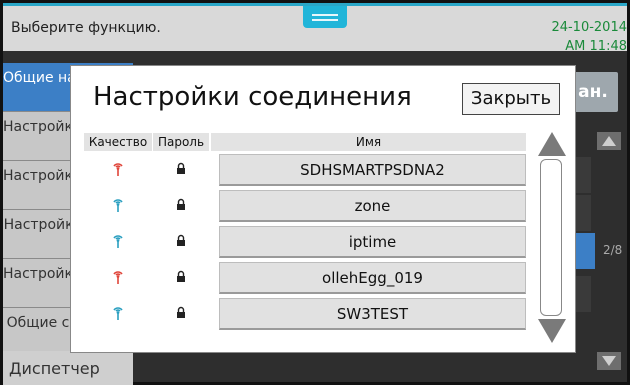 The image size is (630, 385). What do you see at coordinates (86, 28) in the screenshot?
I see `status-message: Выберите функцию.` at bounding box center [86, 28].